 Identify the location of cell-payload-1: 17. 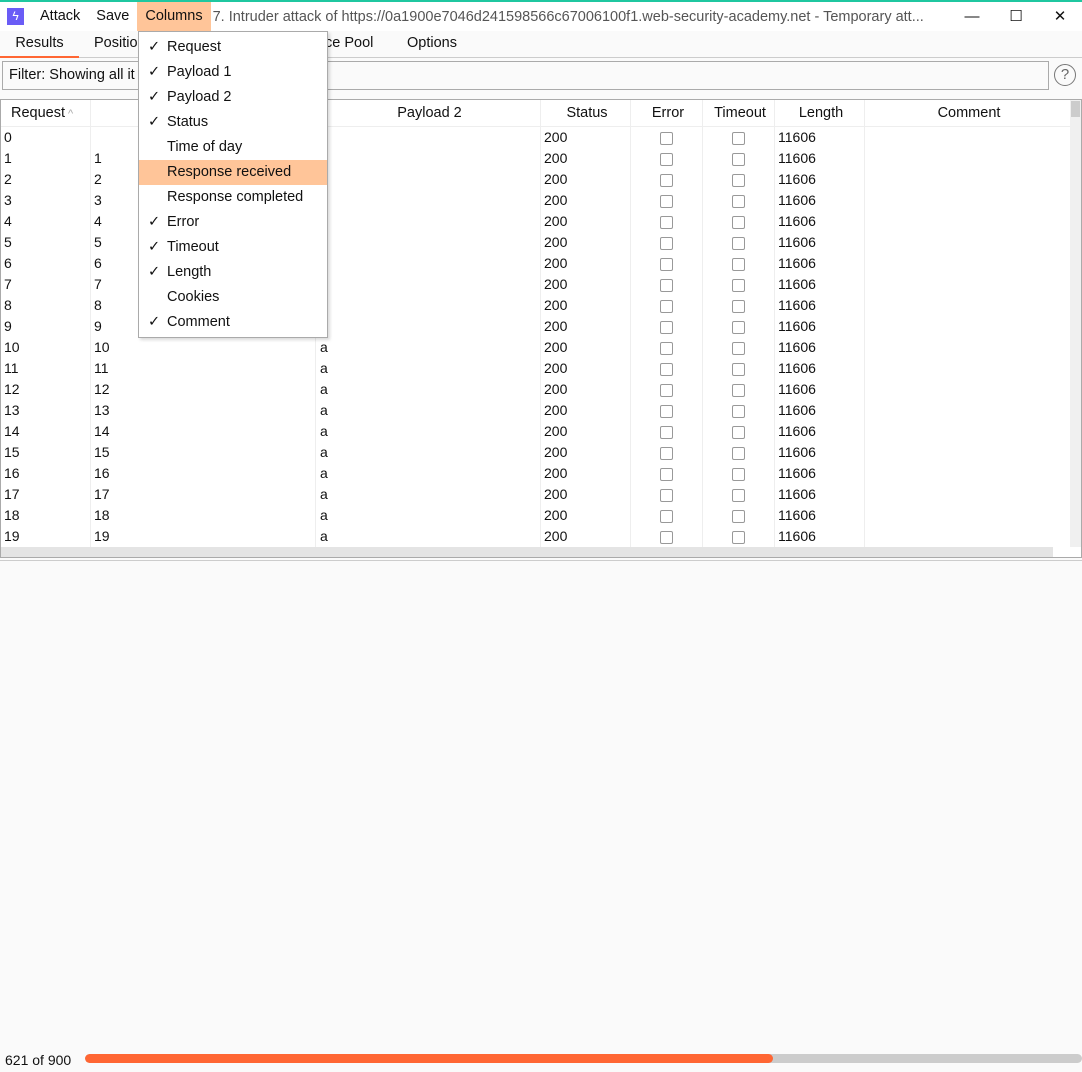
(203, 494).